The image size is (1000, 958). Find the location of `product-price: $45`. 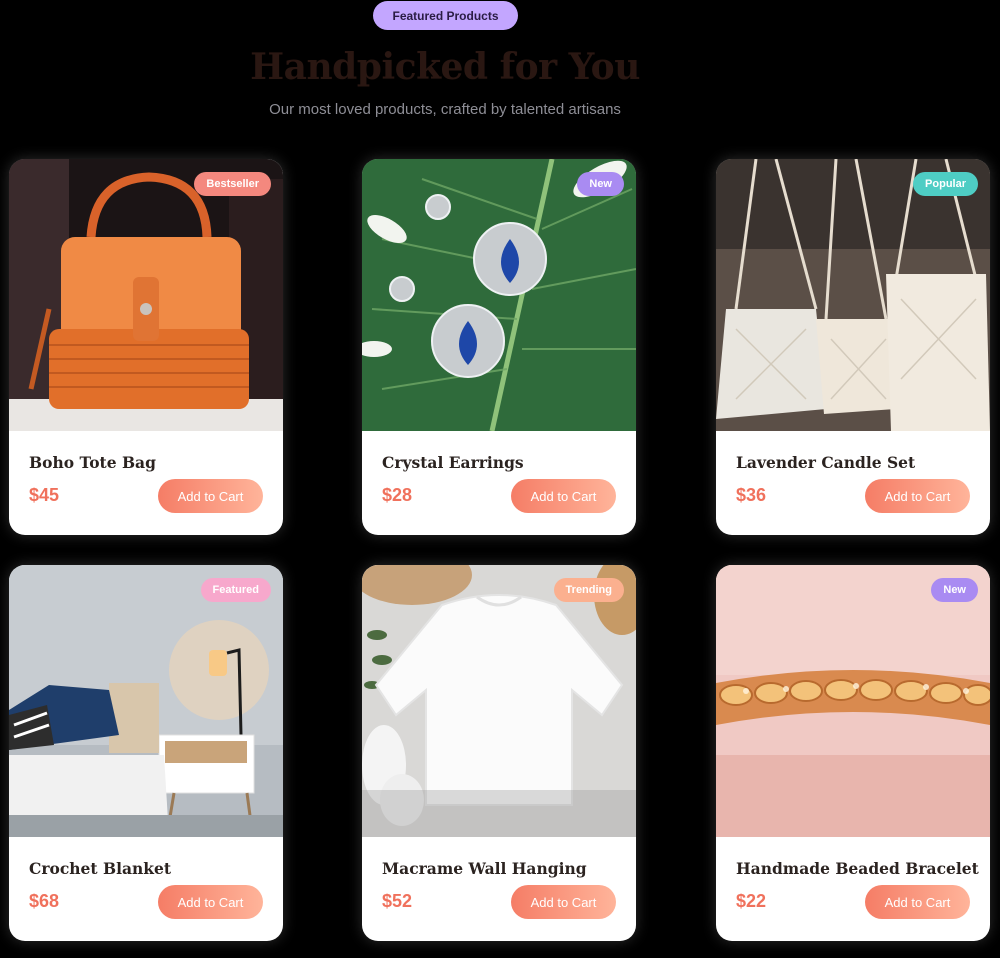

product-price: $45 is located at coordinates (44, 495).